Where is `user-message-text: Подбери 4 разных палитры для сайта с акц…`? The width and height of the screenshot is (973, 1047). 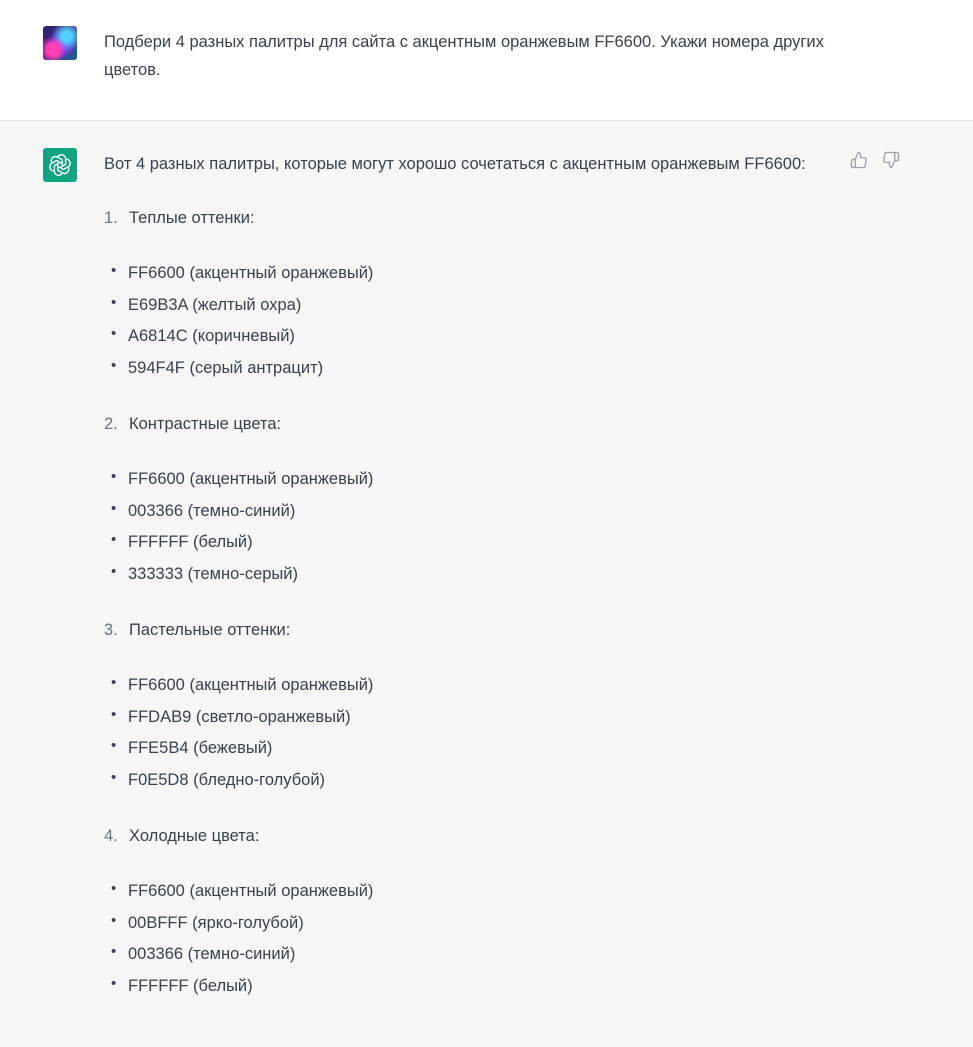 user-message-text: Подбери 4 разных палитры для сайта с акц… is located at coordinates (464, 56).